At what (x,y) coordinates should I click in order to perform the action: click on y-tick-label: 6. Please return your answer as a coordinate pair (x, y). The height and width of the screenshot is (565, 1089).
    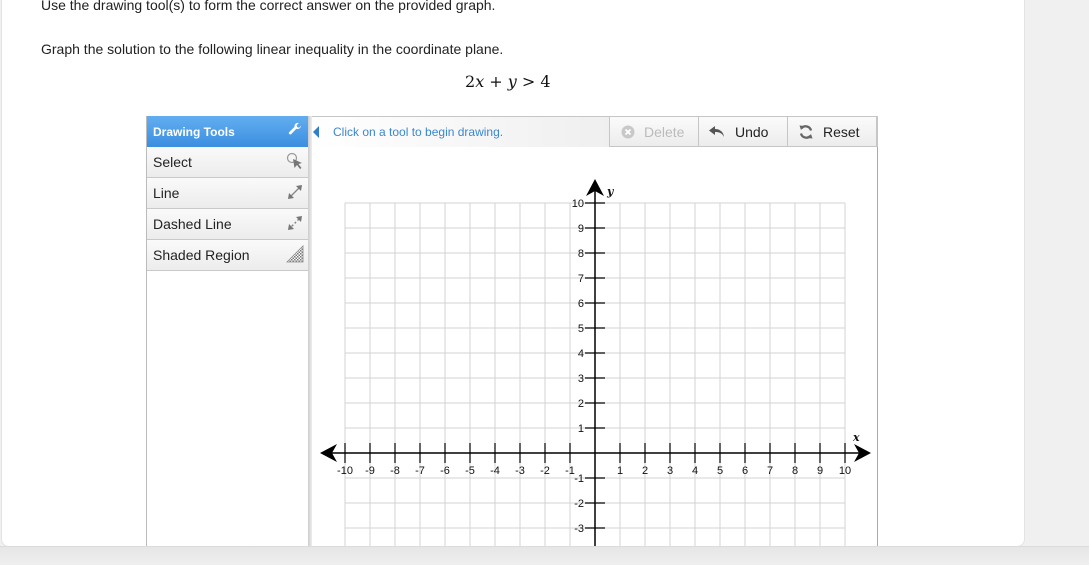
    Looking at the image, I should click on (581, 304).